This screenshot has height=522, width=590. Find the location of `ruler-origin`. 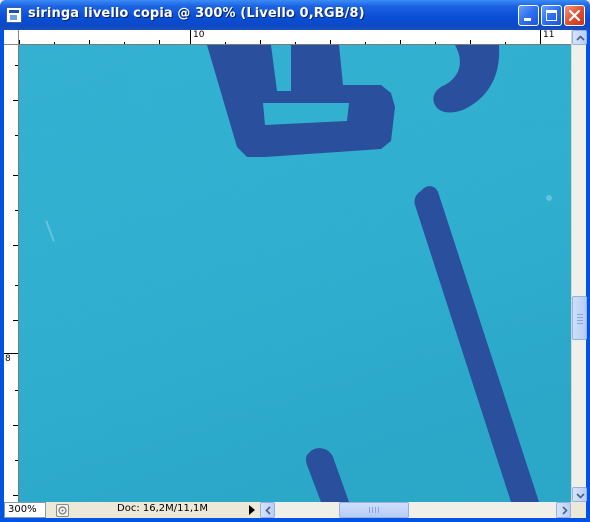

ruler-origin is located at coordinates (11, 37).